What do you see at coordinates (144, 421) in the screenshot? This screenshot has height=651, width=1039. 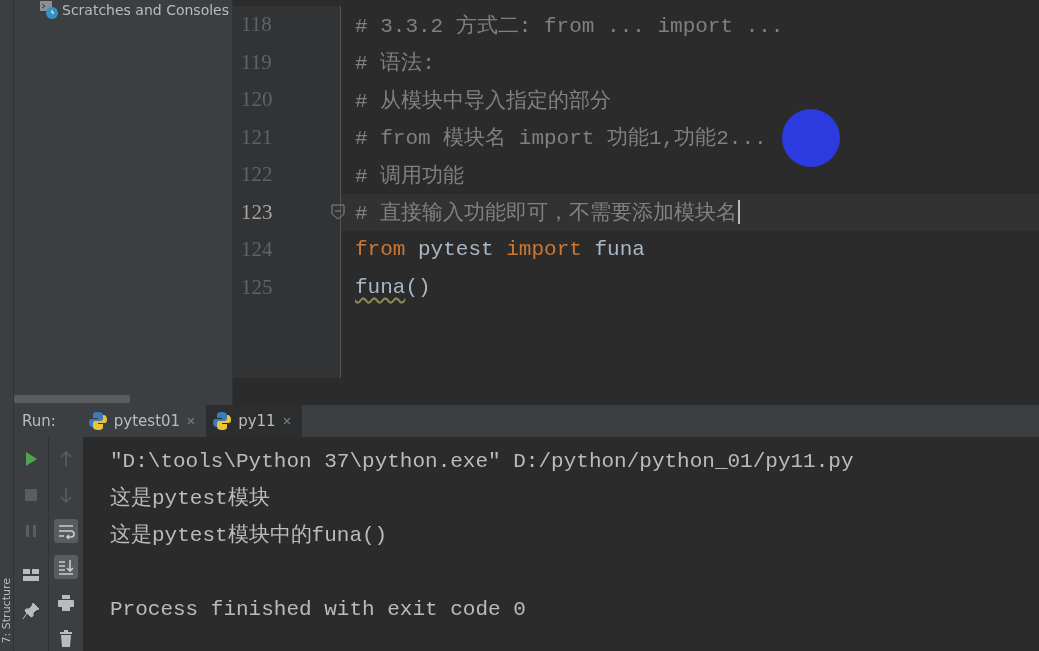 I see `run-tab: pytest01` at bounding box center [144, 421].